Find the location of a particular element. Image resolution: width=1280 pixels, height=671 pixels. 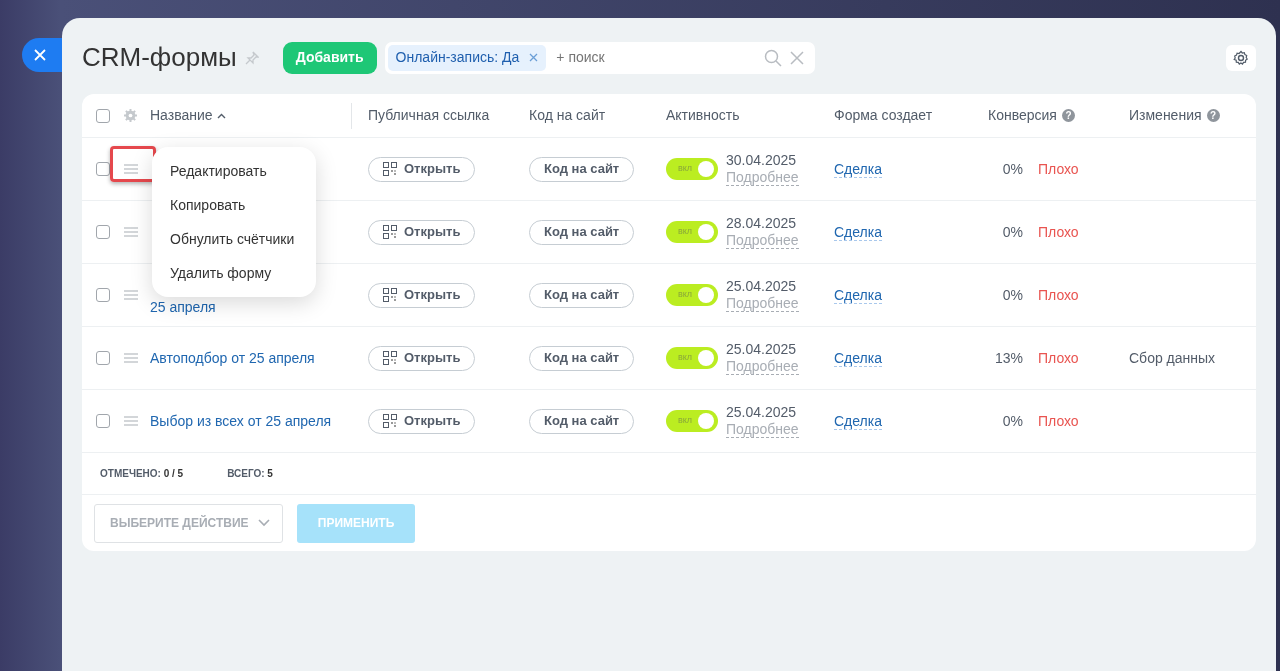

search-field: Онлайн-запись: Да + поиск is located at coordinates (599, 57).